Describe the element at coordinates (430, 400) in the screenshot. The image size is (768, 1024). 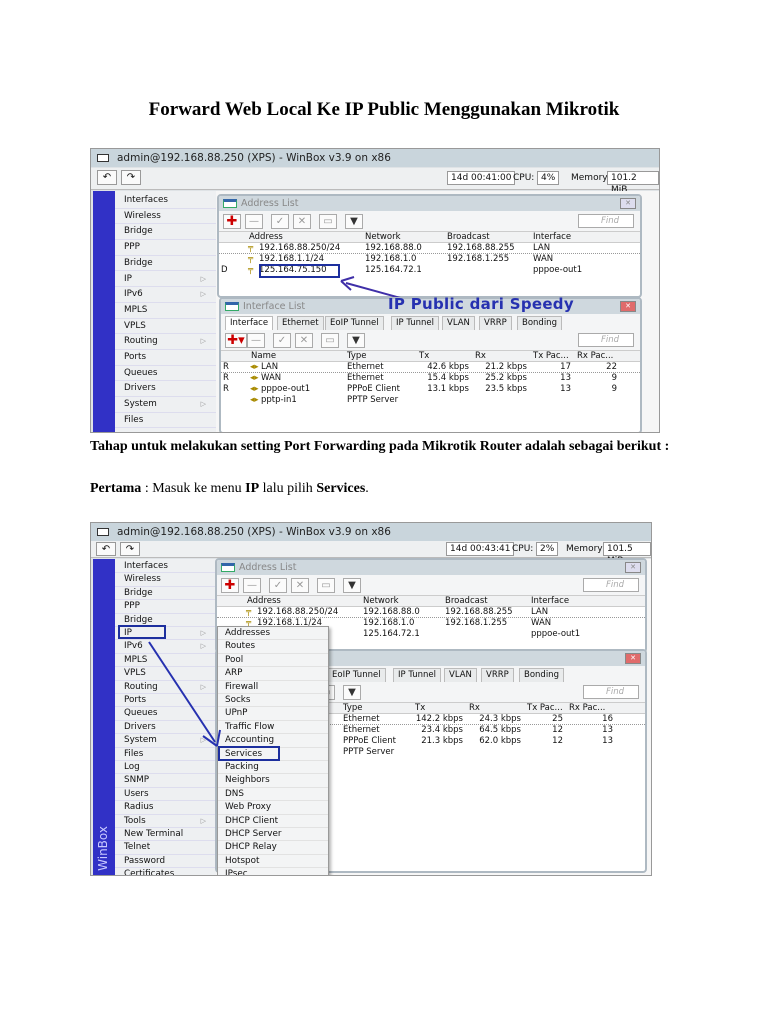
I see `table-row: ◂▸ pptp-in1 PPTP Server` at that location.